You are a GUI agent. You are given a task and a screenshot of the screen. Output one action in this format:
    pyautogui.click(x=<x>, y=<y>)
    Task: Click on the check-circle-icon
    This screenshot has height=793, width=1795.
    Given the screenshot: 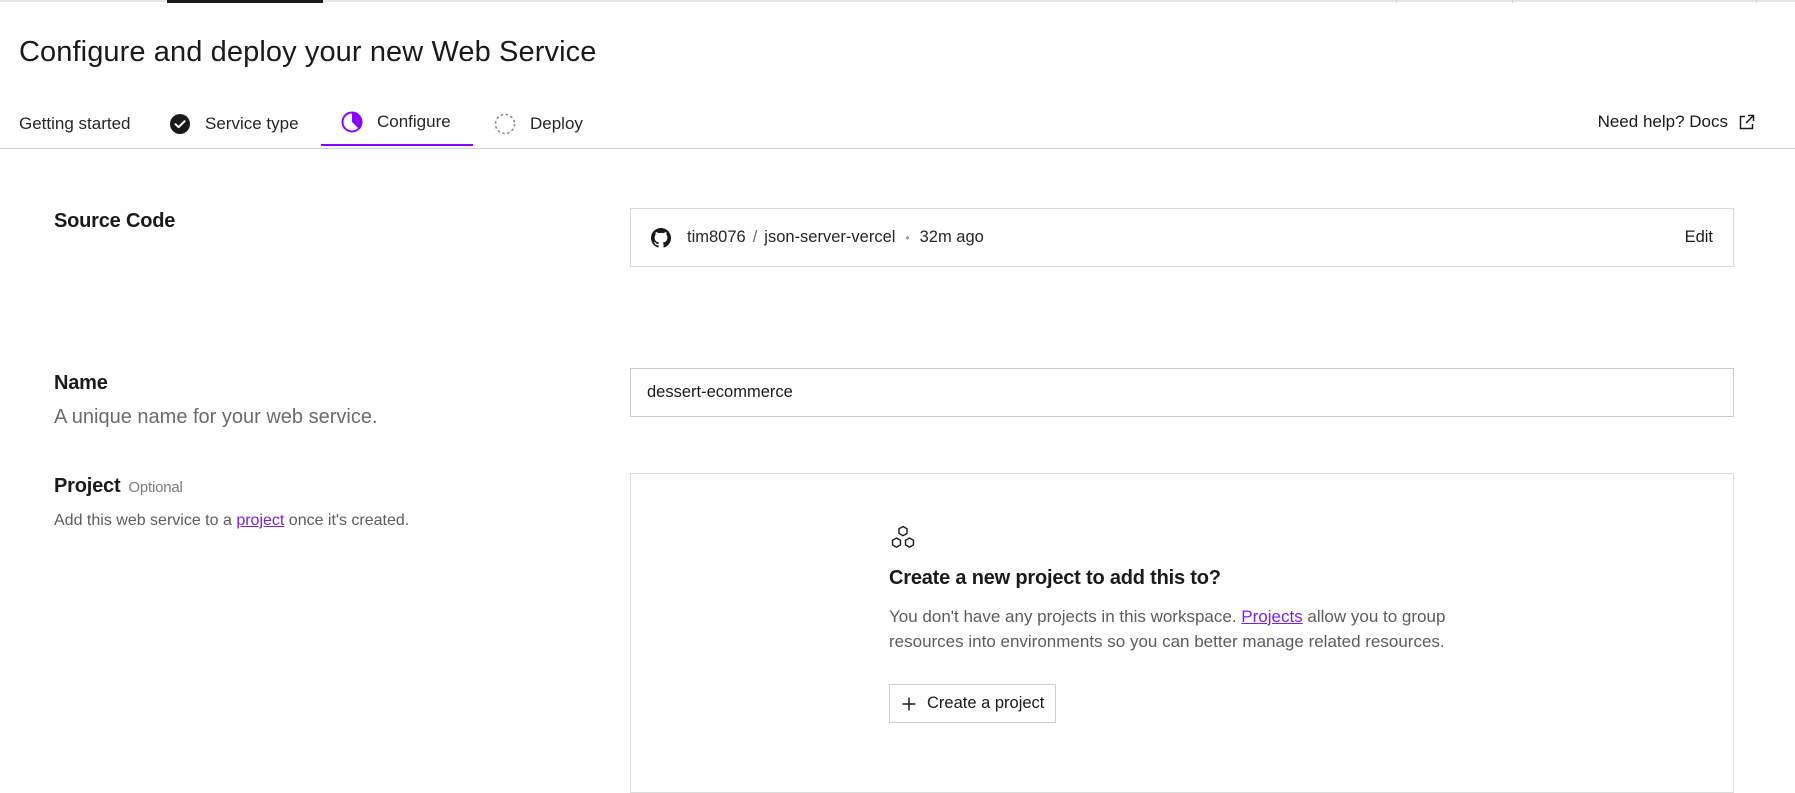 What is the action you would take?
    pyautogui.click(x=180, y=124)
    